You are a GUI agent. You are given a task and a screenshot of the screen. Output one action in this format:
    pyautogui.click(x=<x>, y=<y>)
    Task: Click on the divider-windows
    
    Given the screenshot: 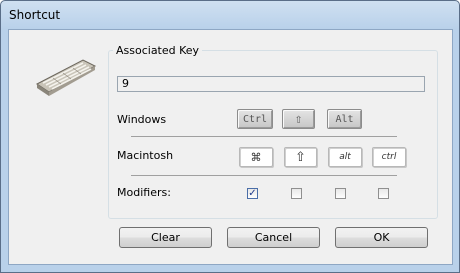 What is the action you would take?
    pyautogui.click(x=264, y=136)
    